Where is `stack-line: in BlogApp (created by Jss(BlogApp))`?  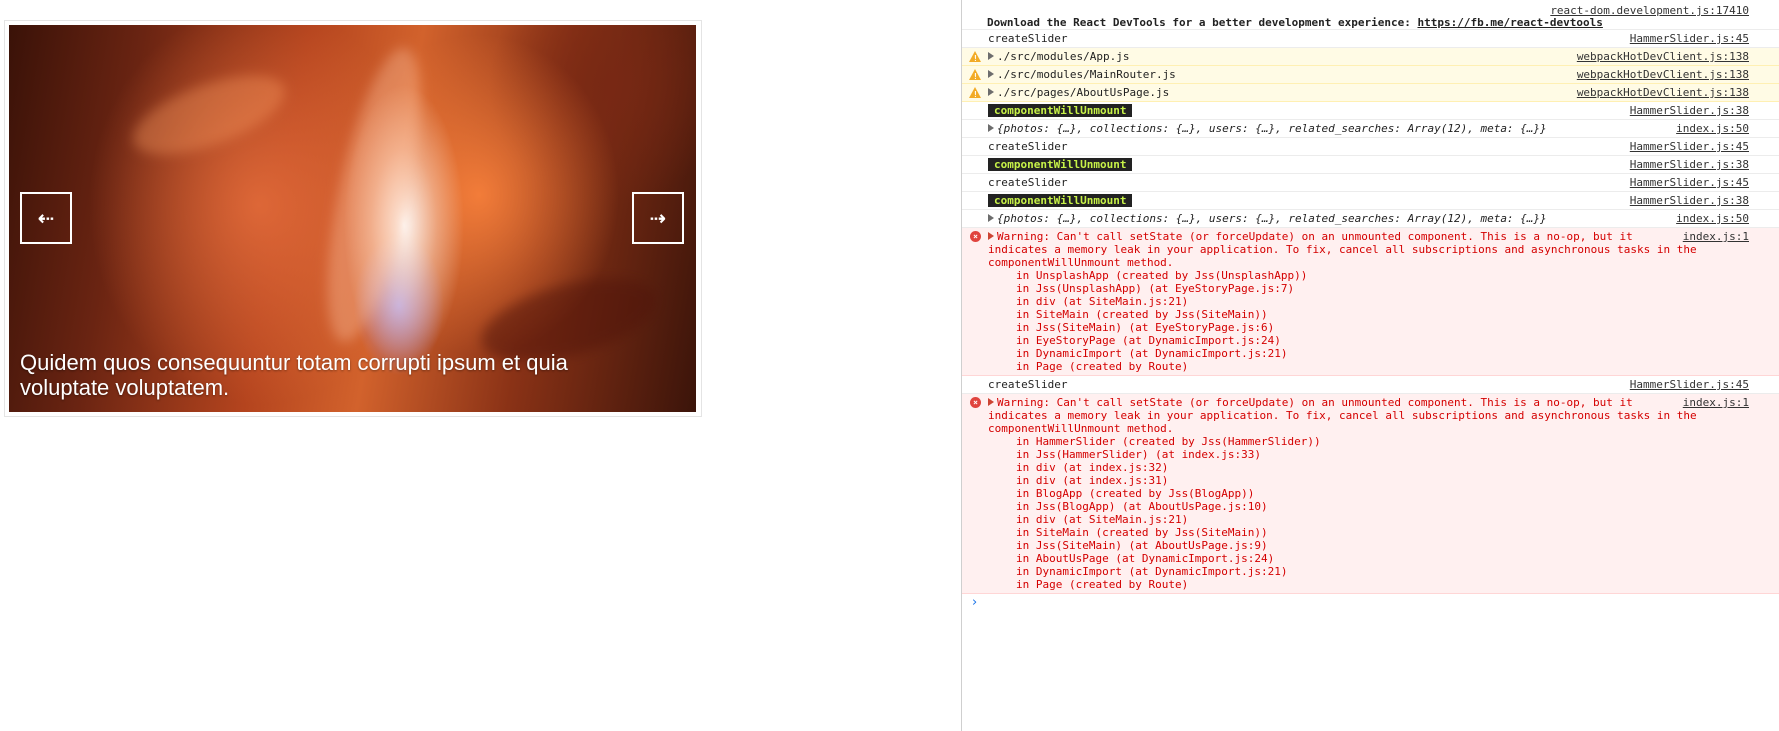
stack-line: in BlogApp (created by Jss(BlogApp)) is located at coordinates (1135, 493).